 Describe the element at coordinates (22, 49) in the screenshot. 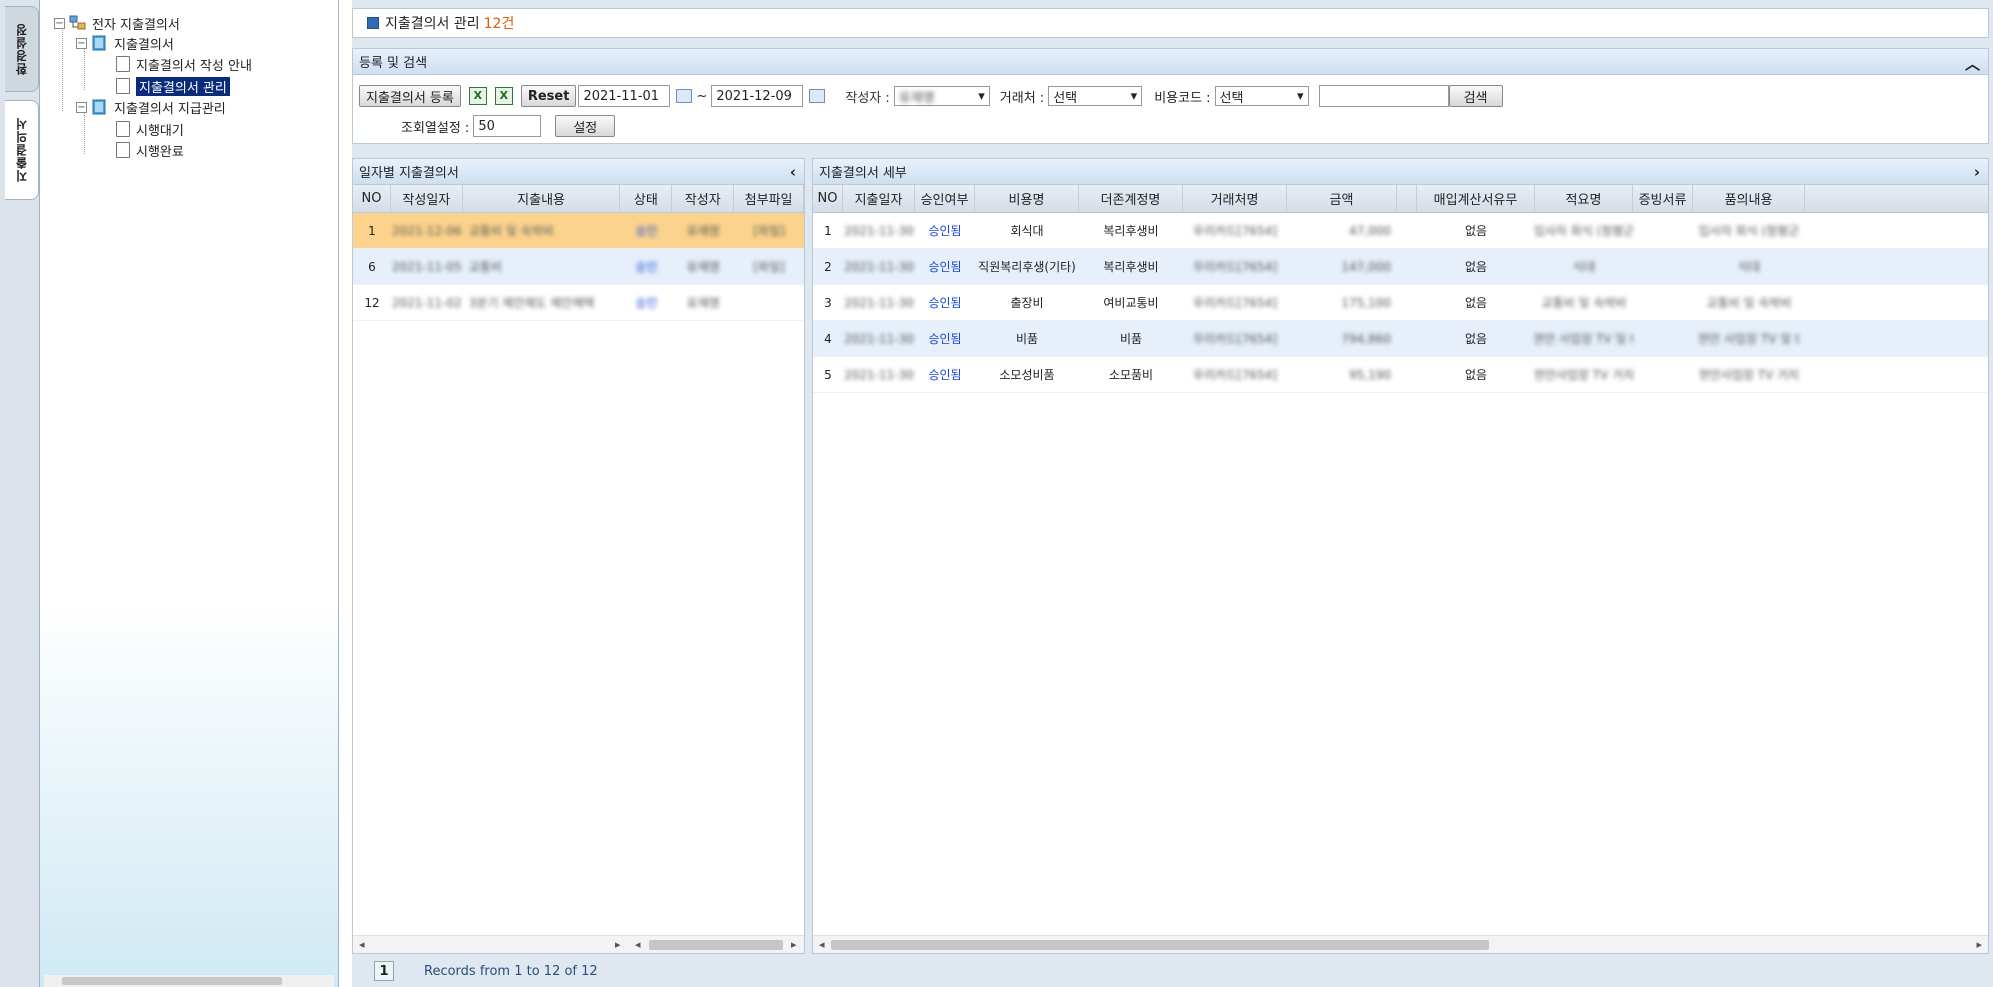

I see `tab-settings: 환경설정` at that location.